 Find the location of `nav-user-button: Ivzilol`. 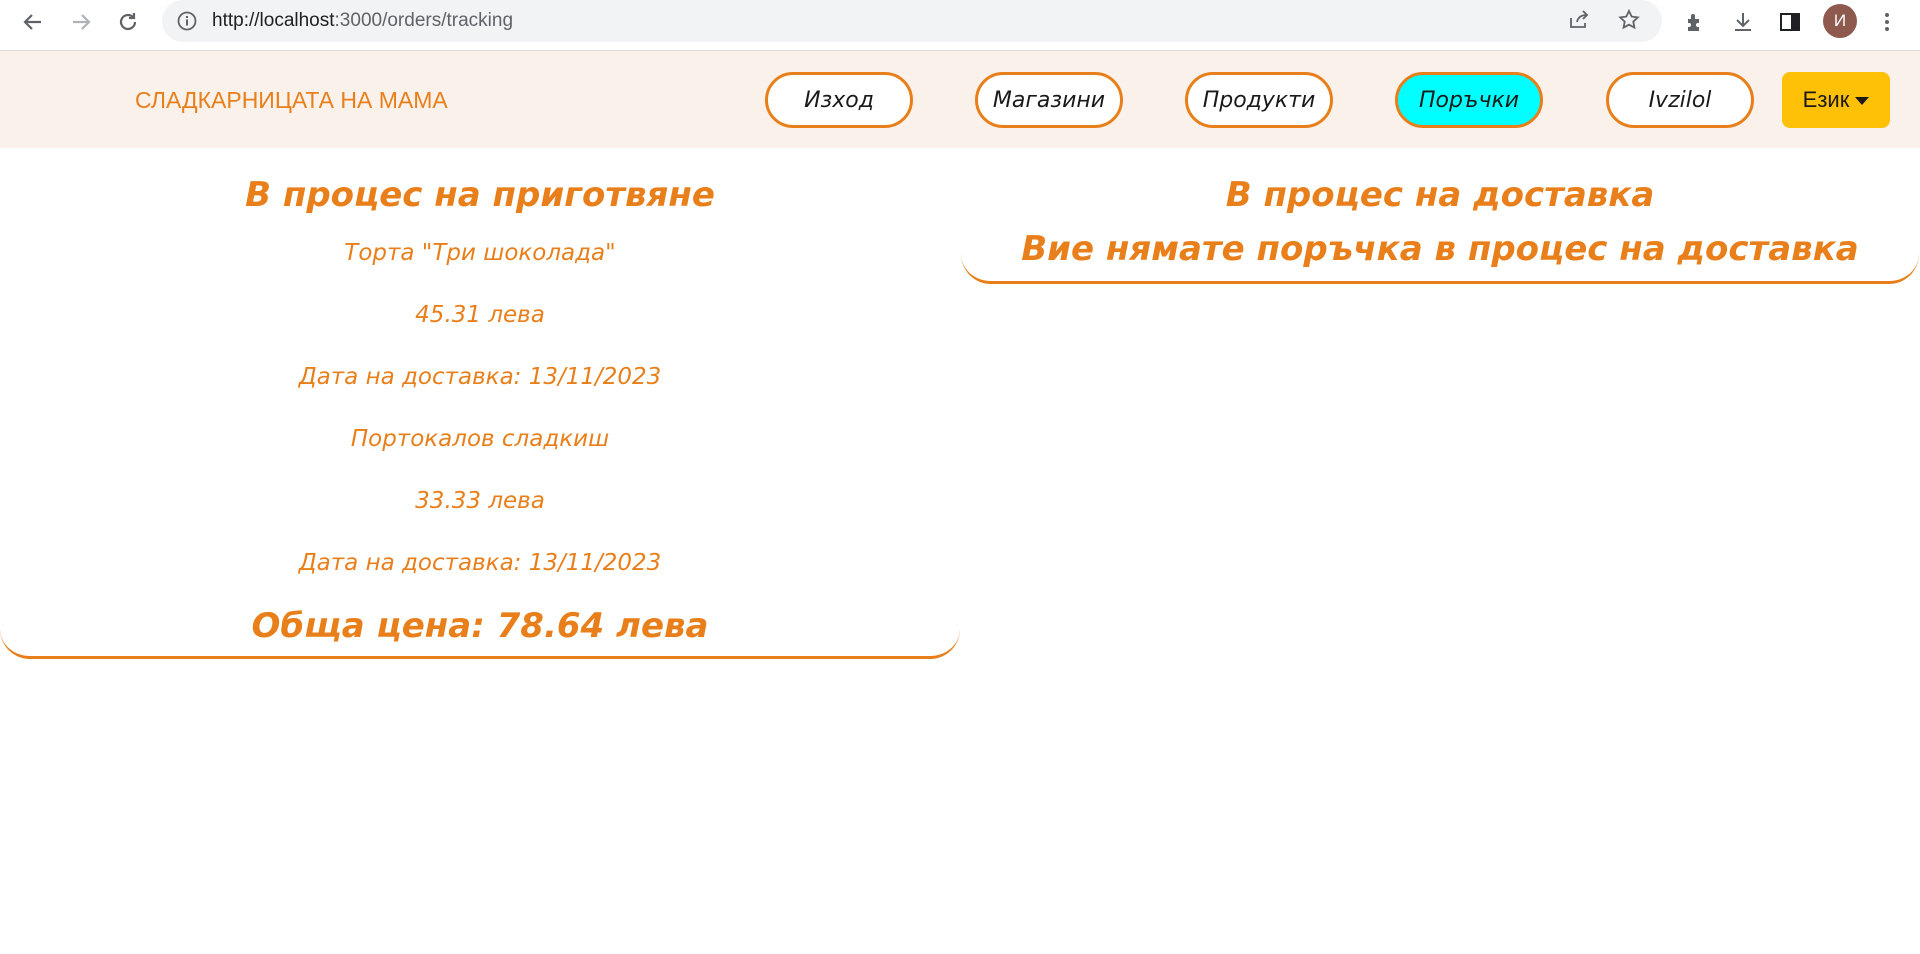

nav-user-button: Ivzilol is located at coordinates (1680, 100).